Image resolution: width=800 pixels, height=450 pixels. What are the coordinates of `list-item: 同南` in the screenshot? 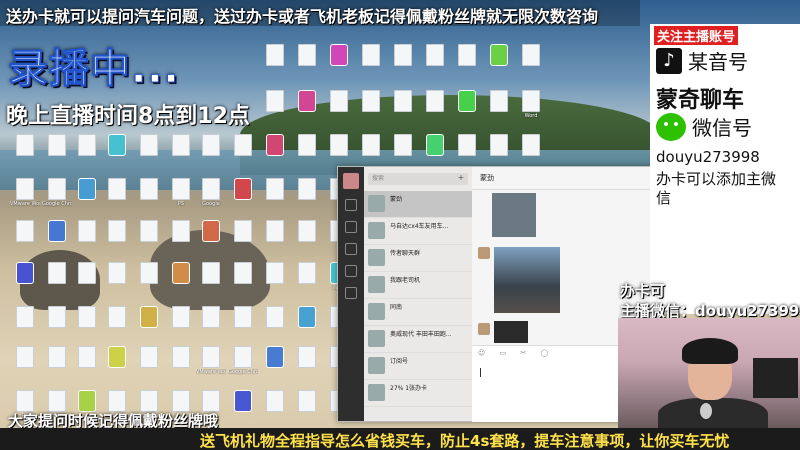 It's located at (418, 312).